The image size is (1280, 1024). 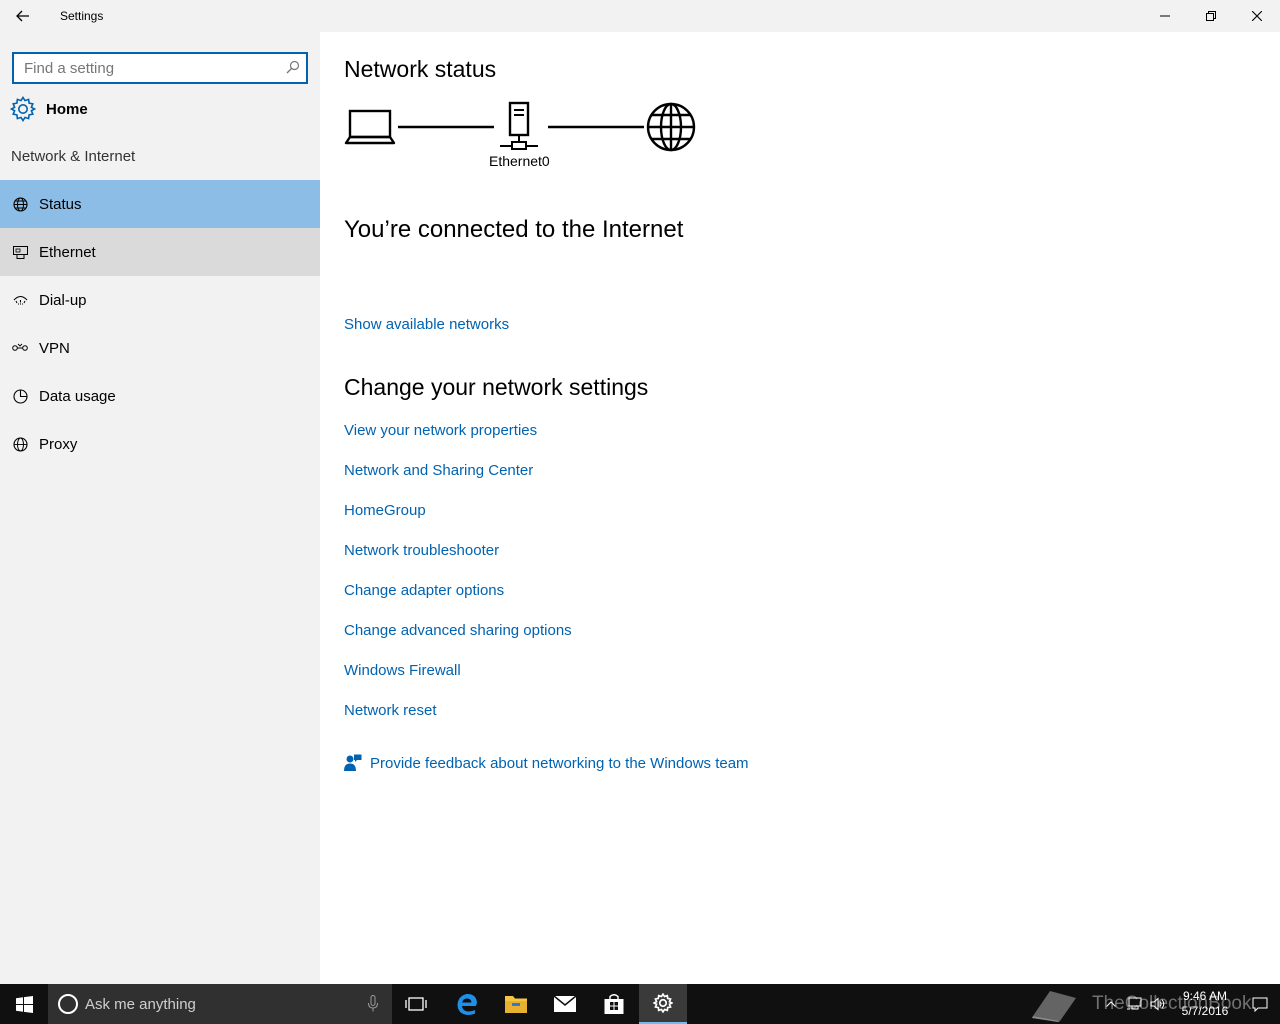 I want to click on network-tray-icon, so click(x=1134, y=1003).